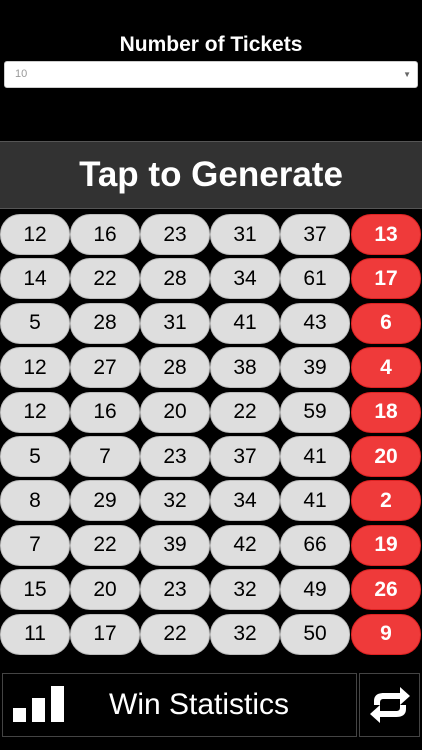 The width and height of the screenshot is (422, 750). I want to click on generate-label: Tap to Generate, so click(211, 174).